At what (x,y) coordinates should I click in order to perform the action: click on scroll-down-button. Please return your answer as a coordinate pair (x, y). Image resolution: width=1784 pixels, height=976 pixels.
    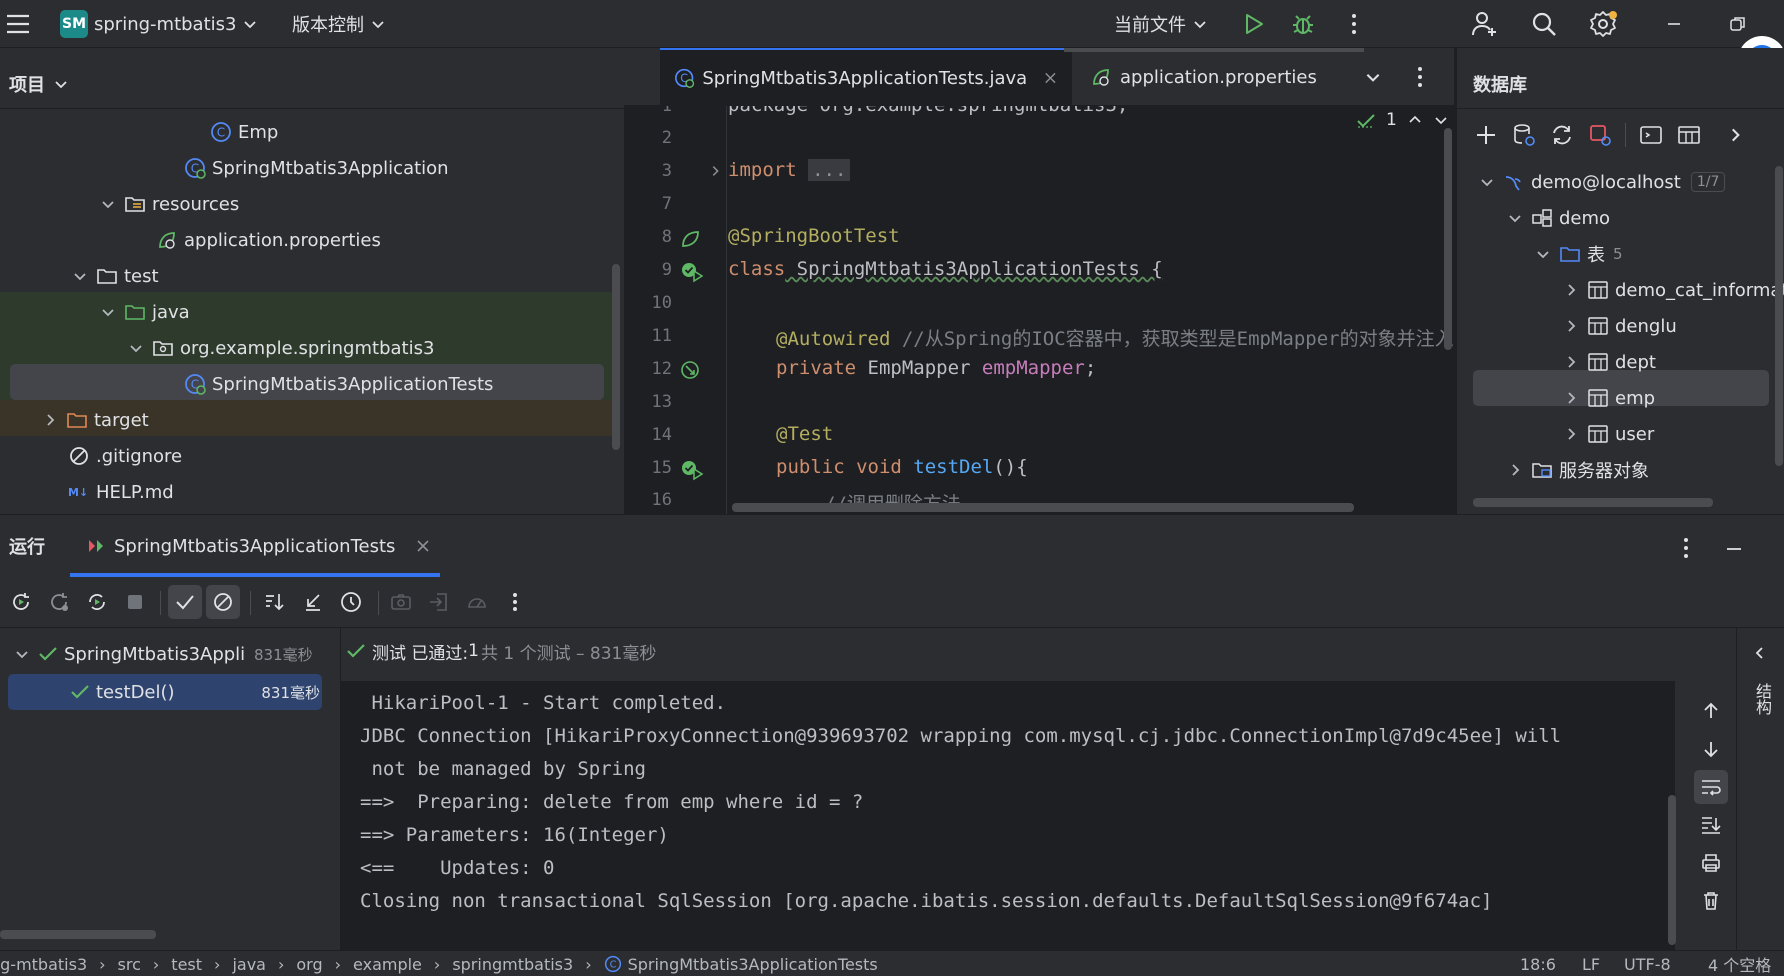
    Looking at the image, I should click on (1711, 749).